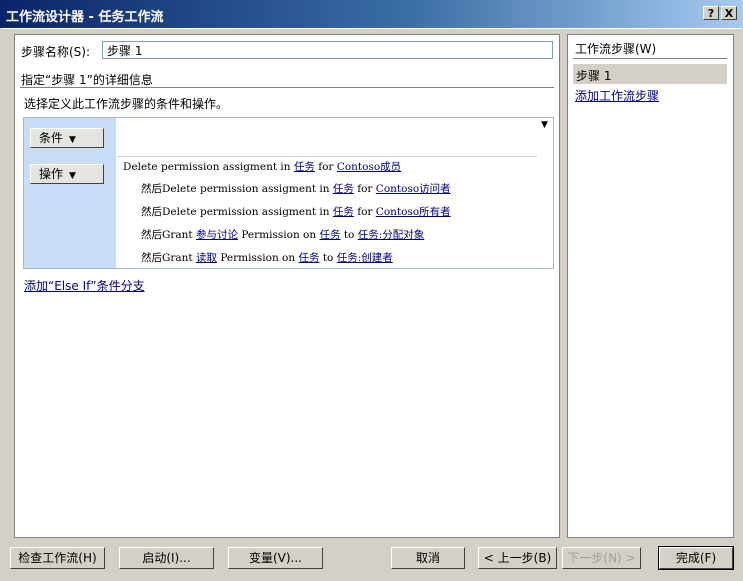 This screenshot has height=581, width=743. I want to click on action-link: 参与讨论, so click(217, 235).